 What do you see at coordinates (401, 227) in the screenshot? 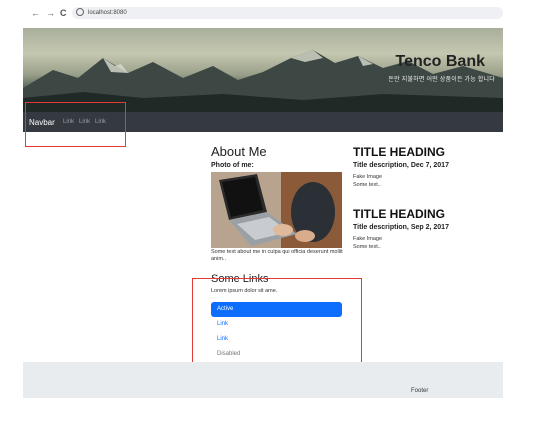
I see `post-description-2: Title description, Sep 2, 2017` at bounding box center [401, 227].